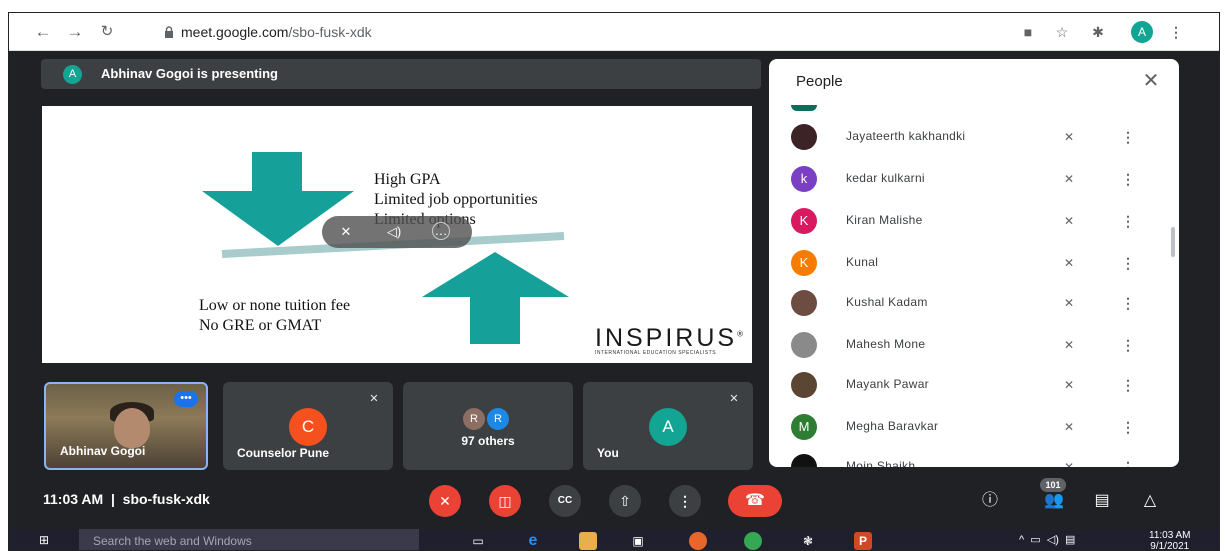 The width and height of the screenshot is (1226, 551). I want to click on person-name: Moin Shaikh, so click(881, 463).